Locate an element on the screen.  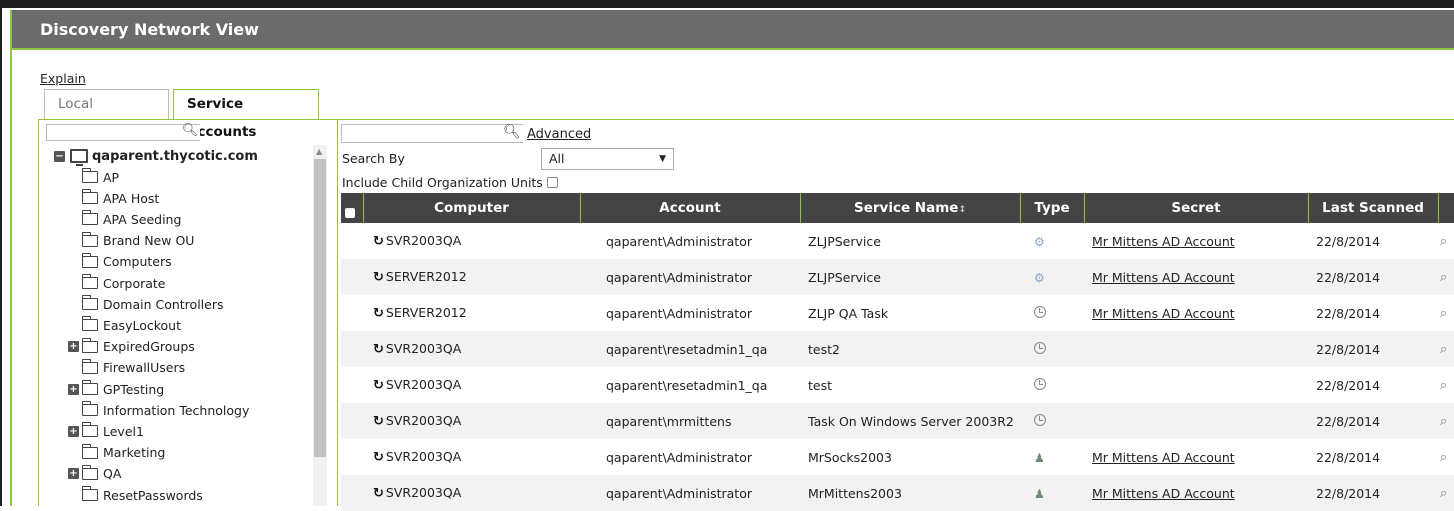
explain-link: Explain is located at coordinates (63, 78).